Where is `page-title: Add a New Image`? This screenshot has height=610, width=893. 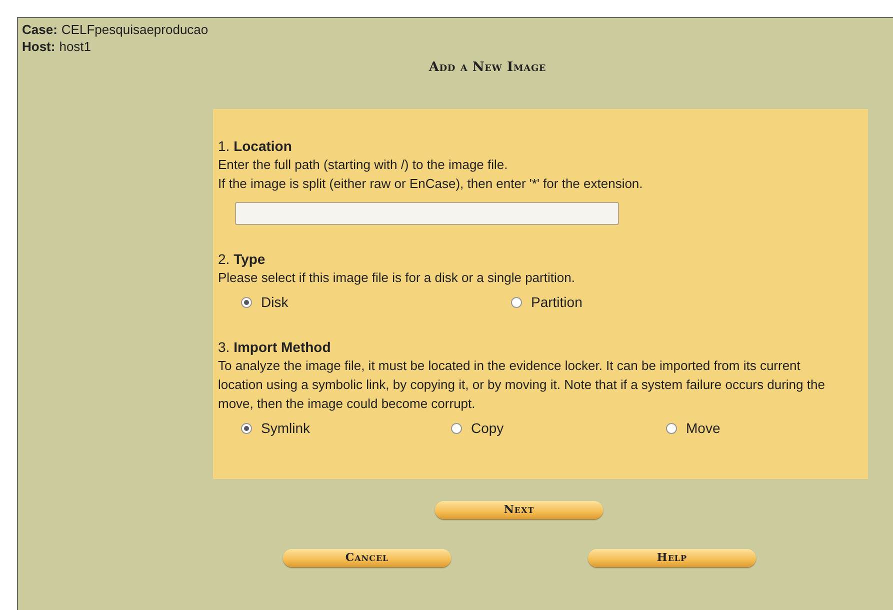
page-title: Add a New Image is located at coordinates (487, 68).